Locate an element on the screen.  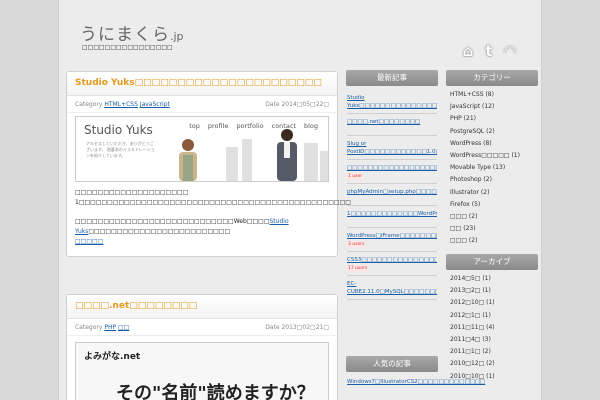
post-title: □□□□.net□□□□□□□□ is located at coordinates (202, 307).